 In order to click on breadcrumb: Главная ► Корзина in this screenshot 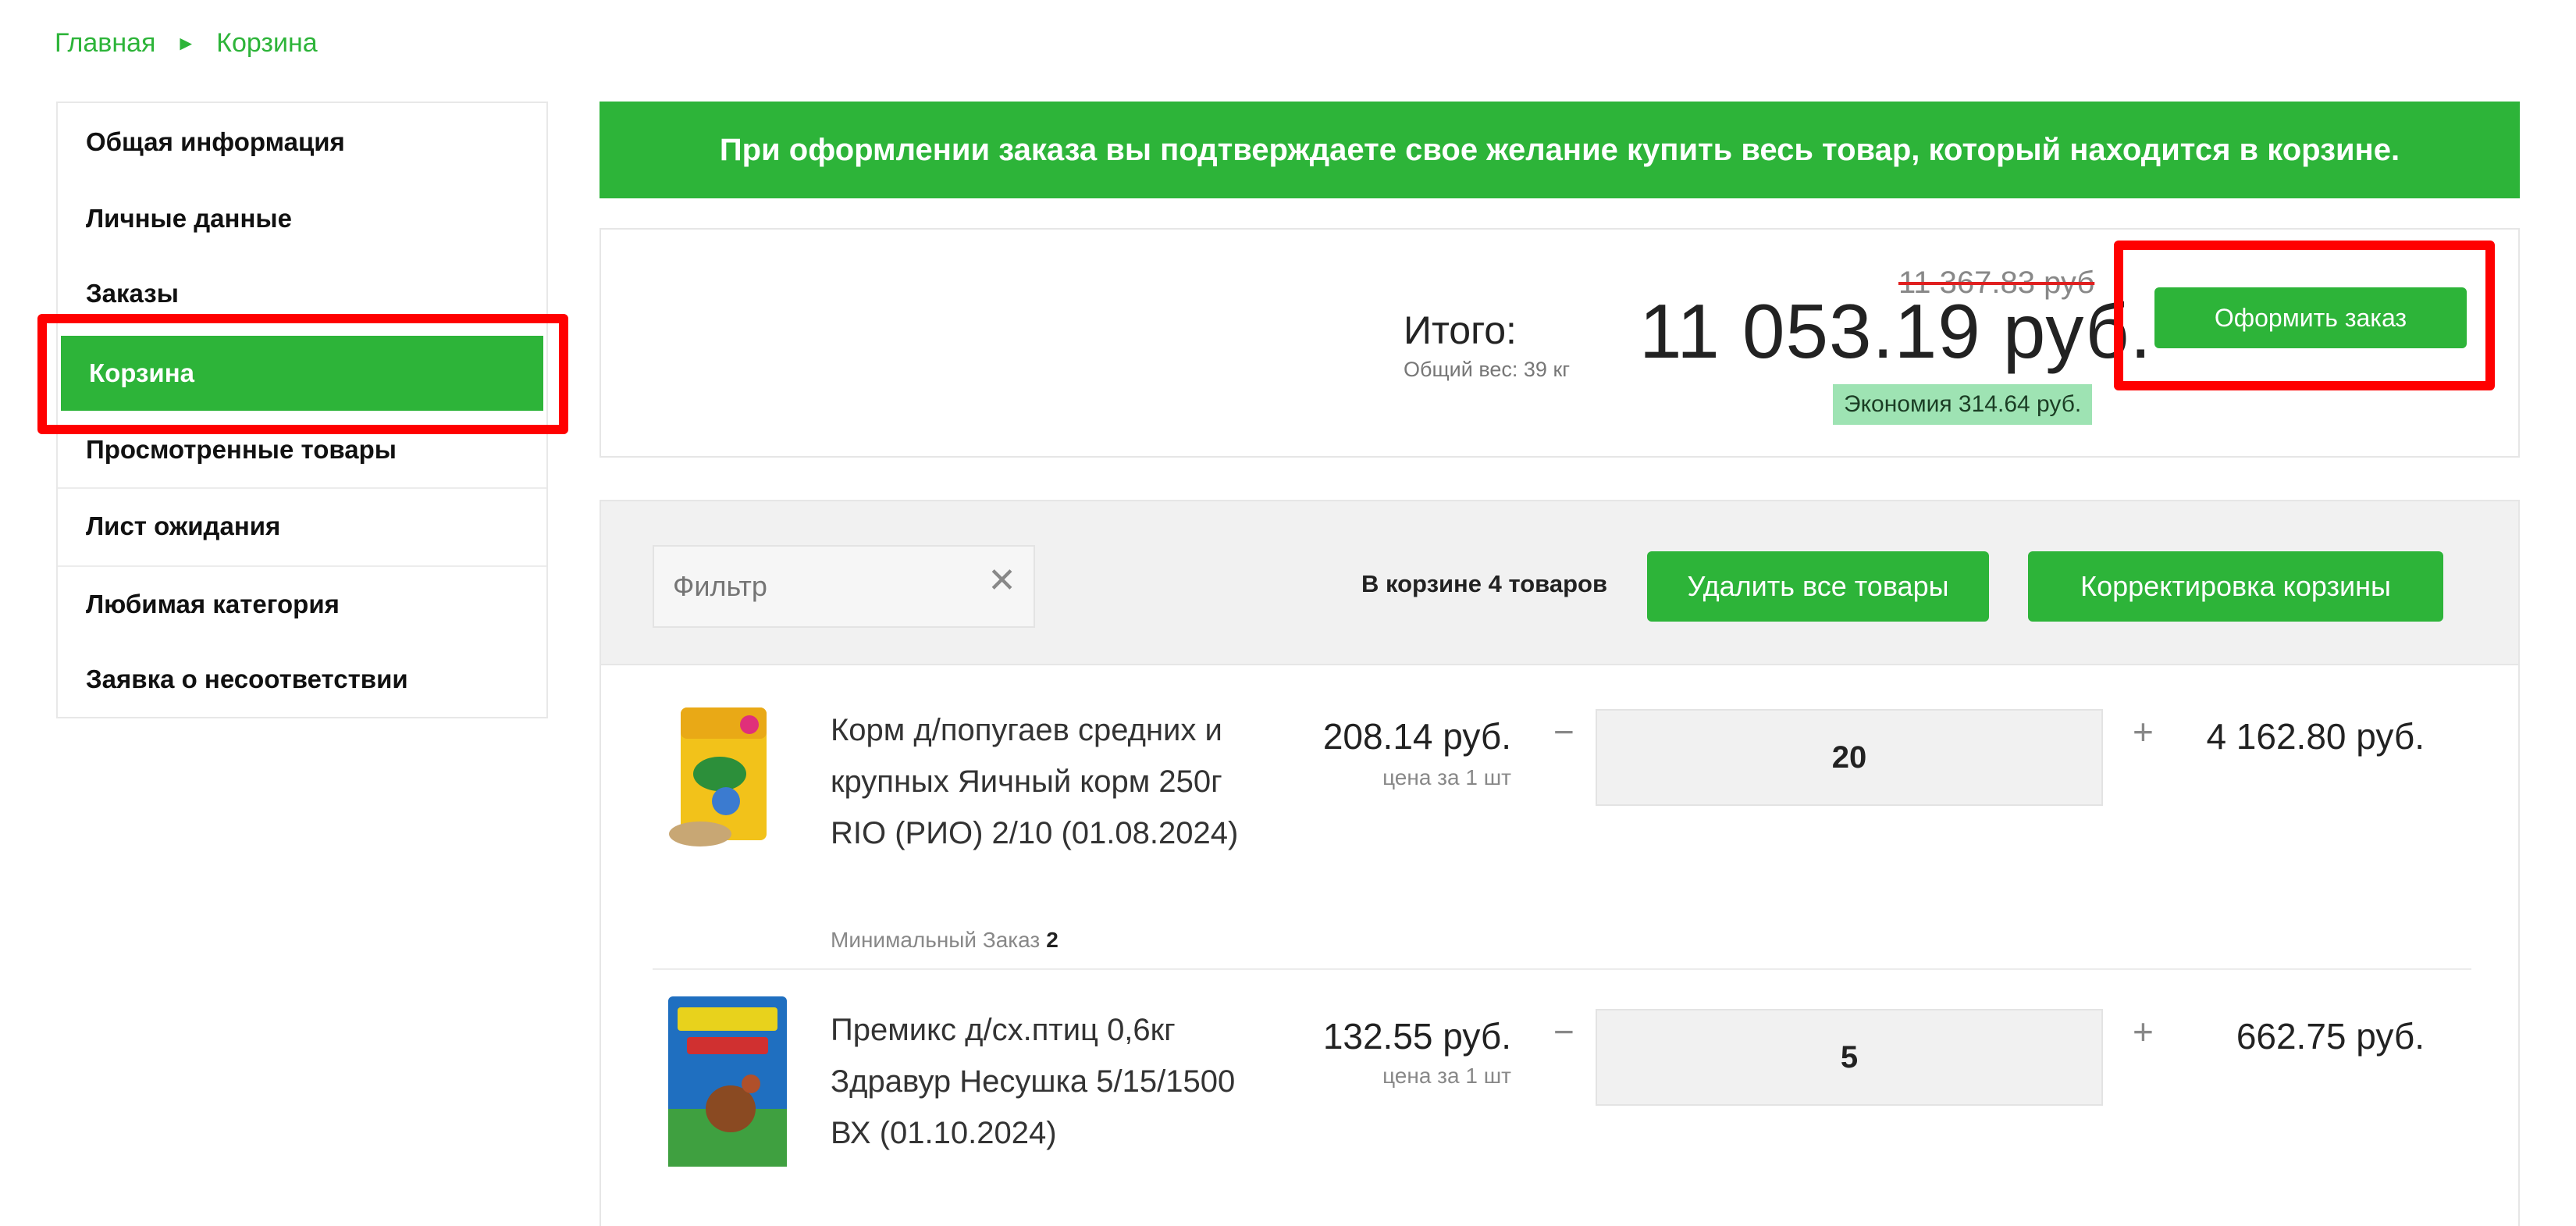, I will do `click(186, 44)`.